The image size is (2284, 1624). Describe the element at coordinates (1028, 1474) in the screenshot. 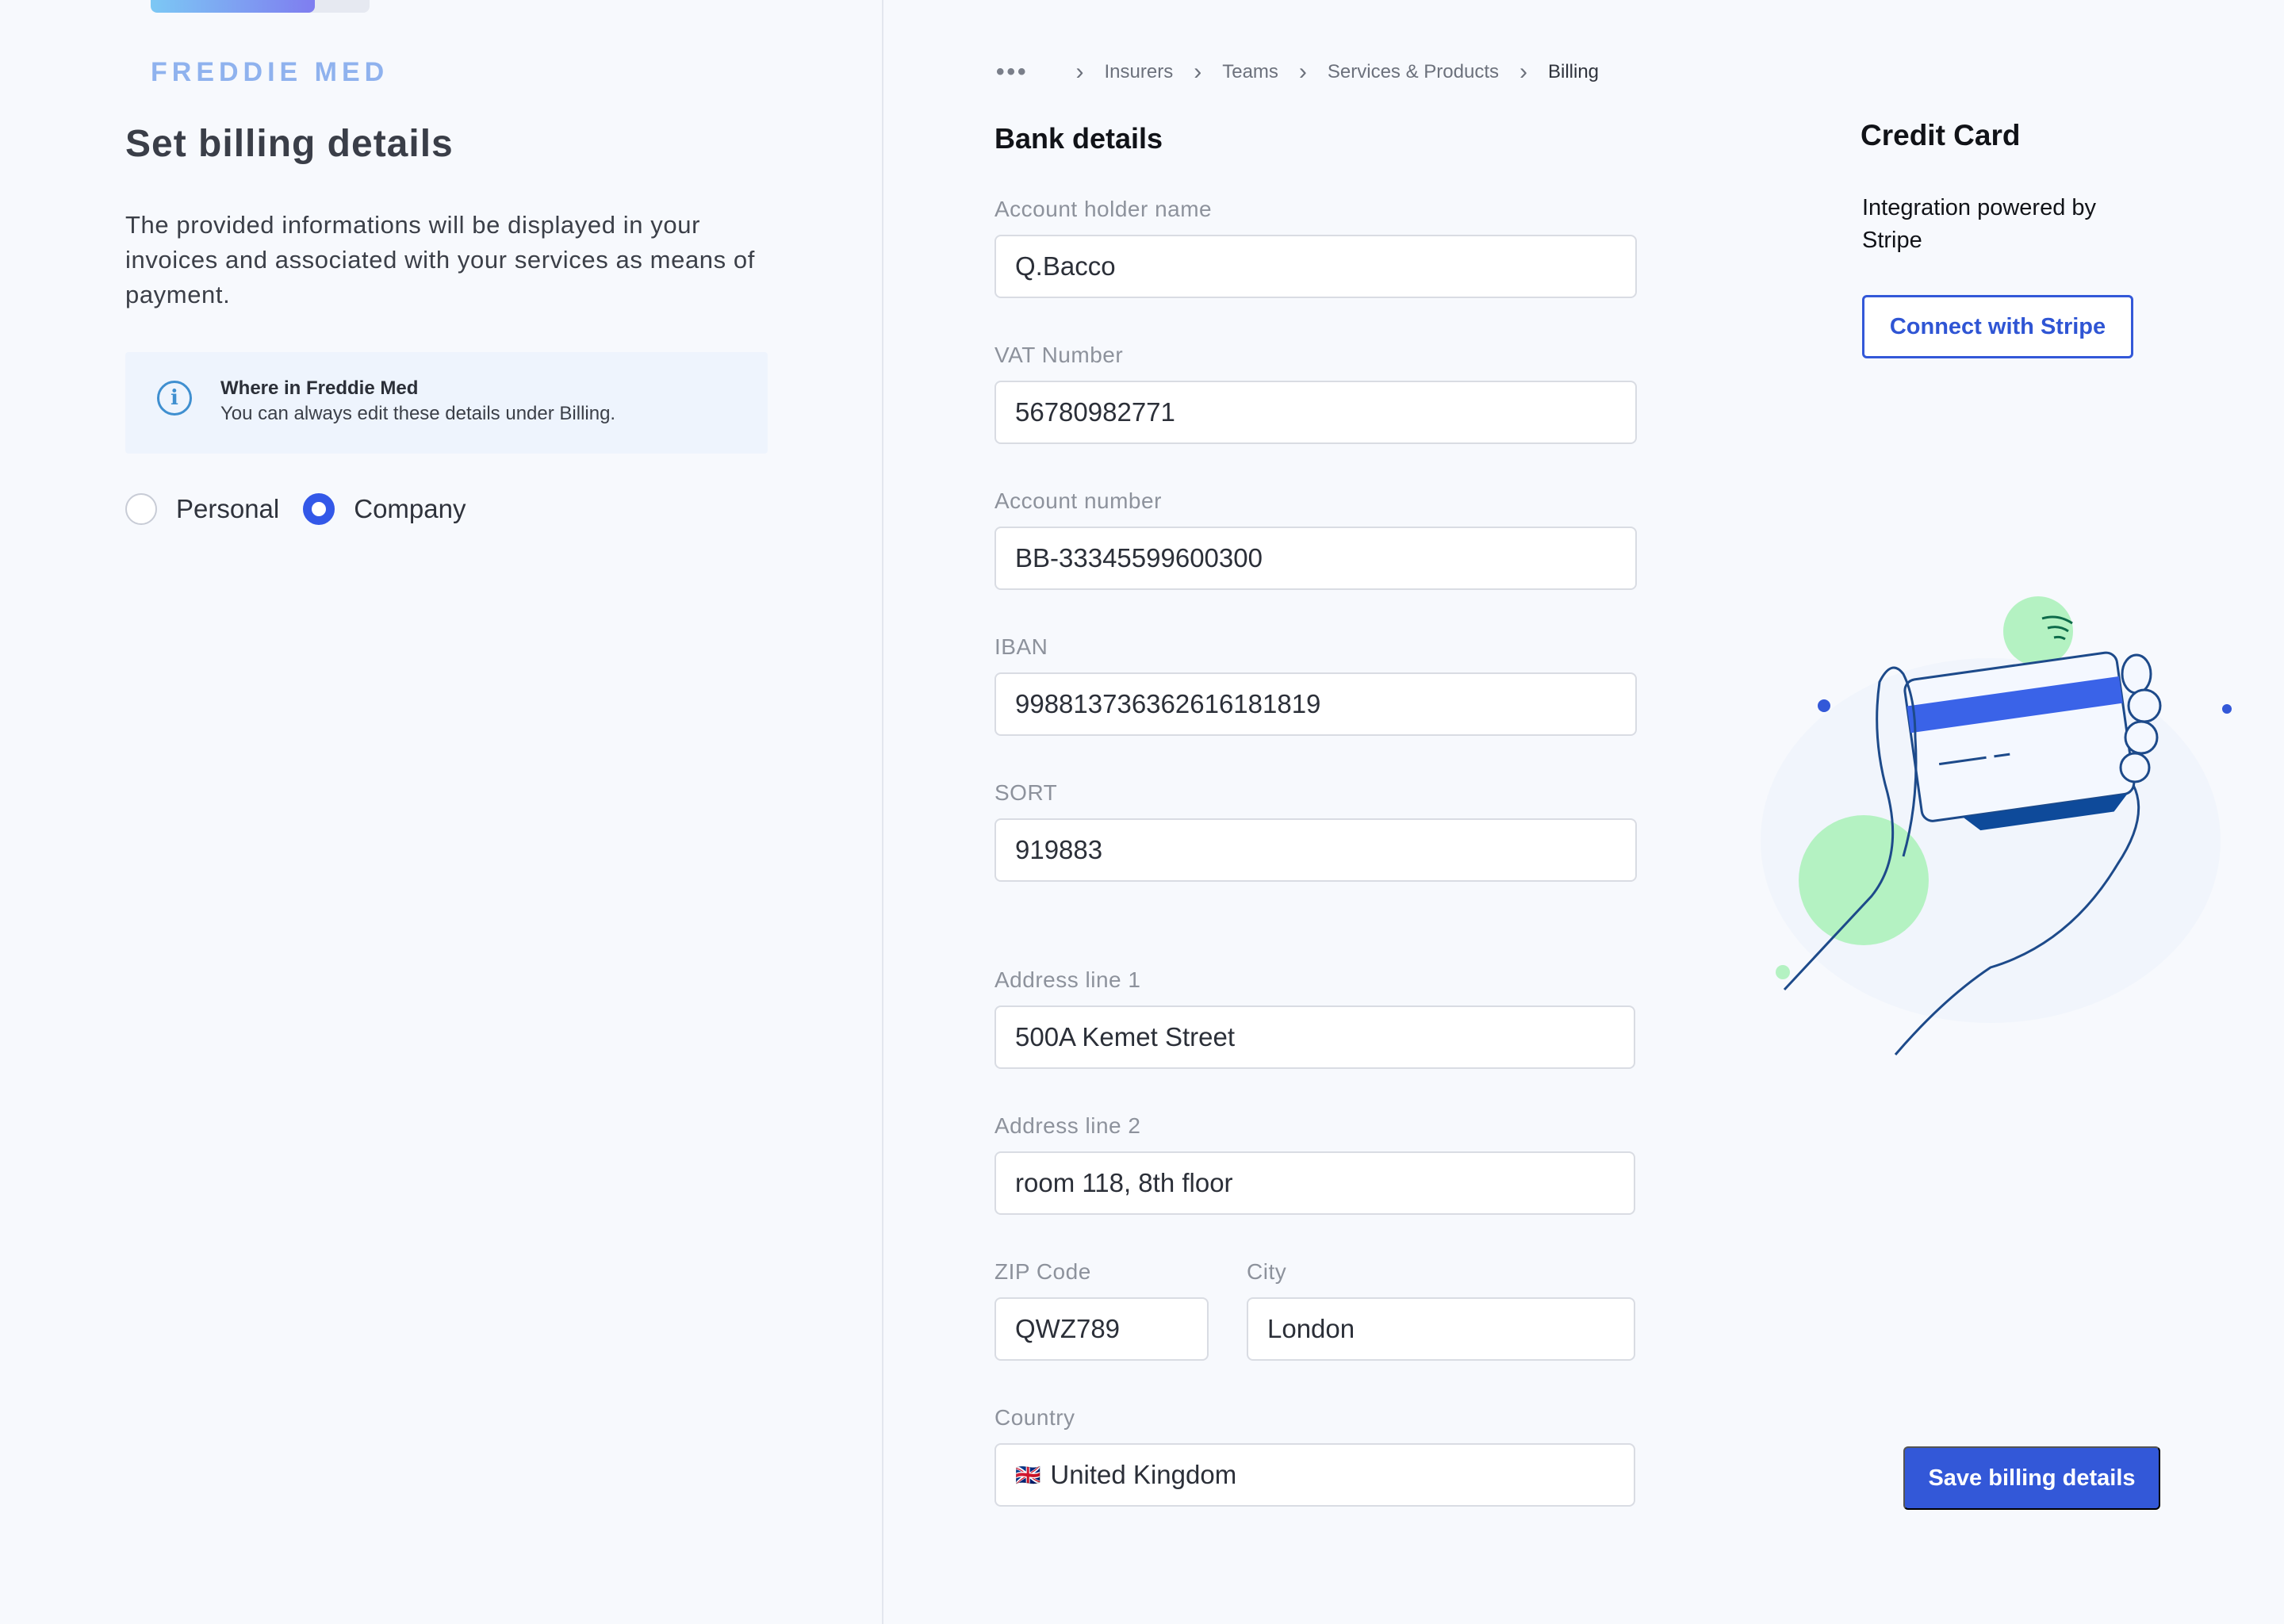

I see `uk-flag-icon: 🇬🇧` at that location.